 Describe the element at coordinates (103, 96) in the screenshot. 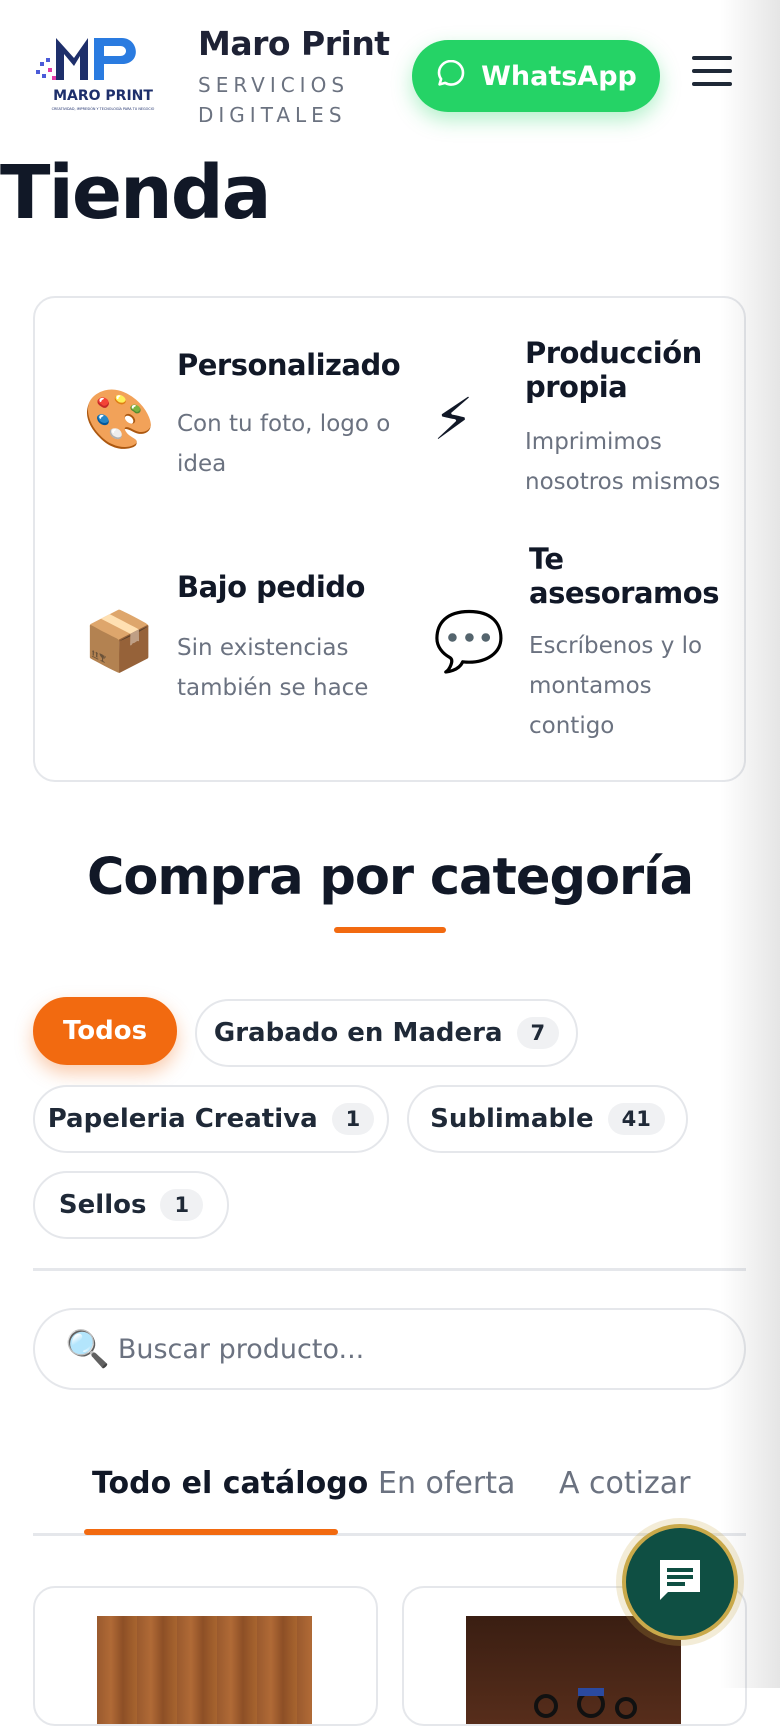

I see `logo-text: MARO PRINT` at that location.